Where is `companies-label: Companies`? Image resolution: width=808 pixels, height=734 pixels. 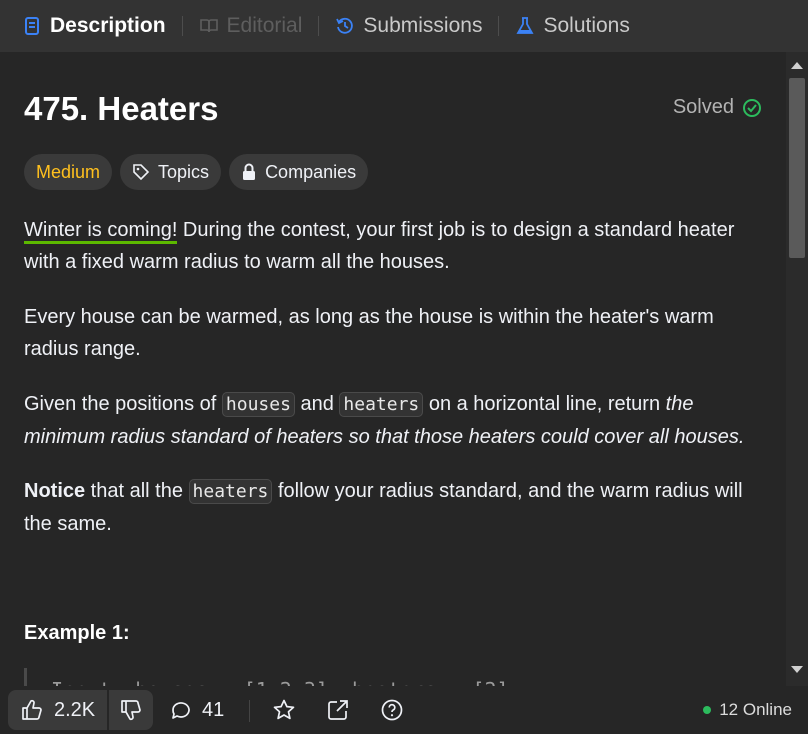
companies-label: Companies is located at coordinates (311, 171).